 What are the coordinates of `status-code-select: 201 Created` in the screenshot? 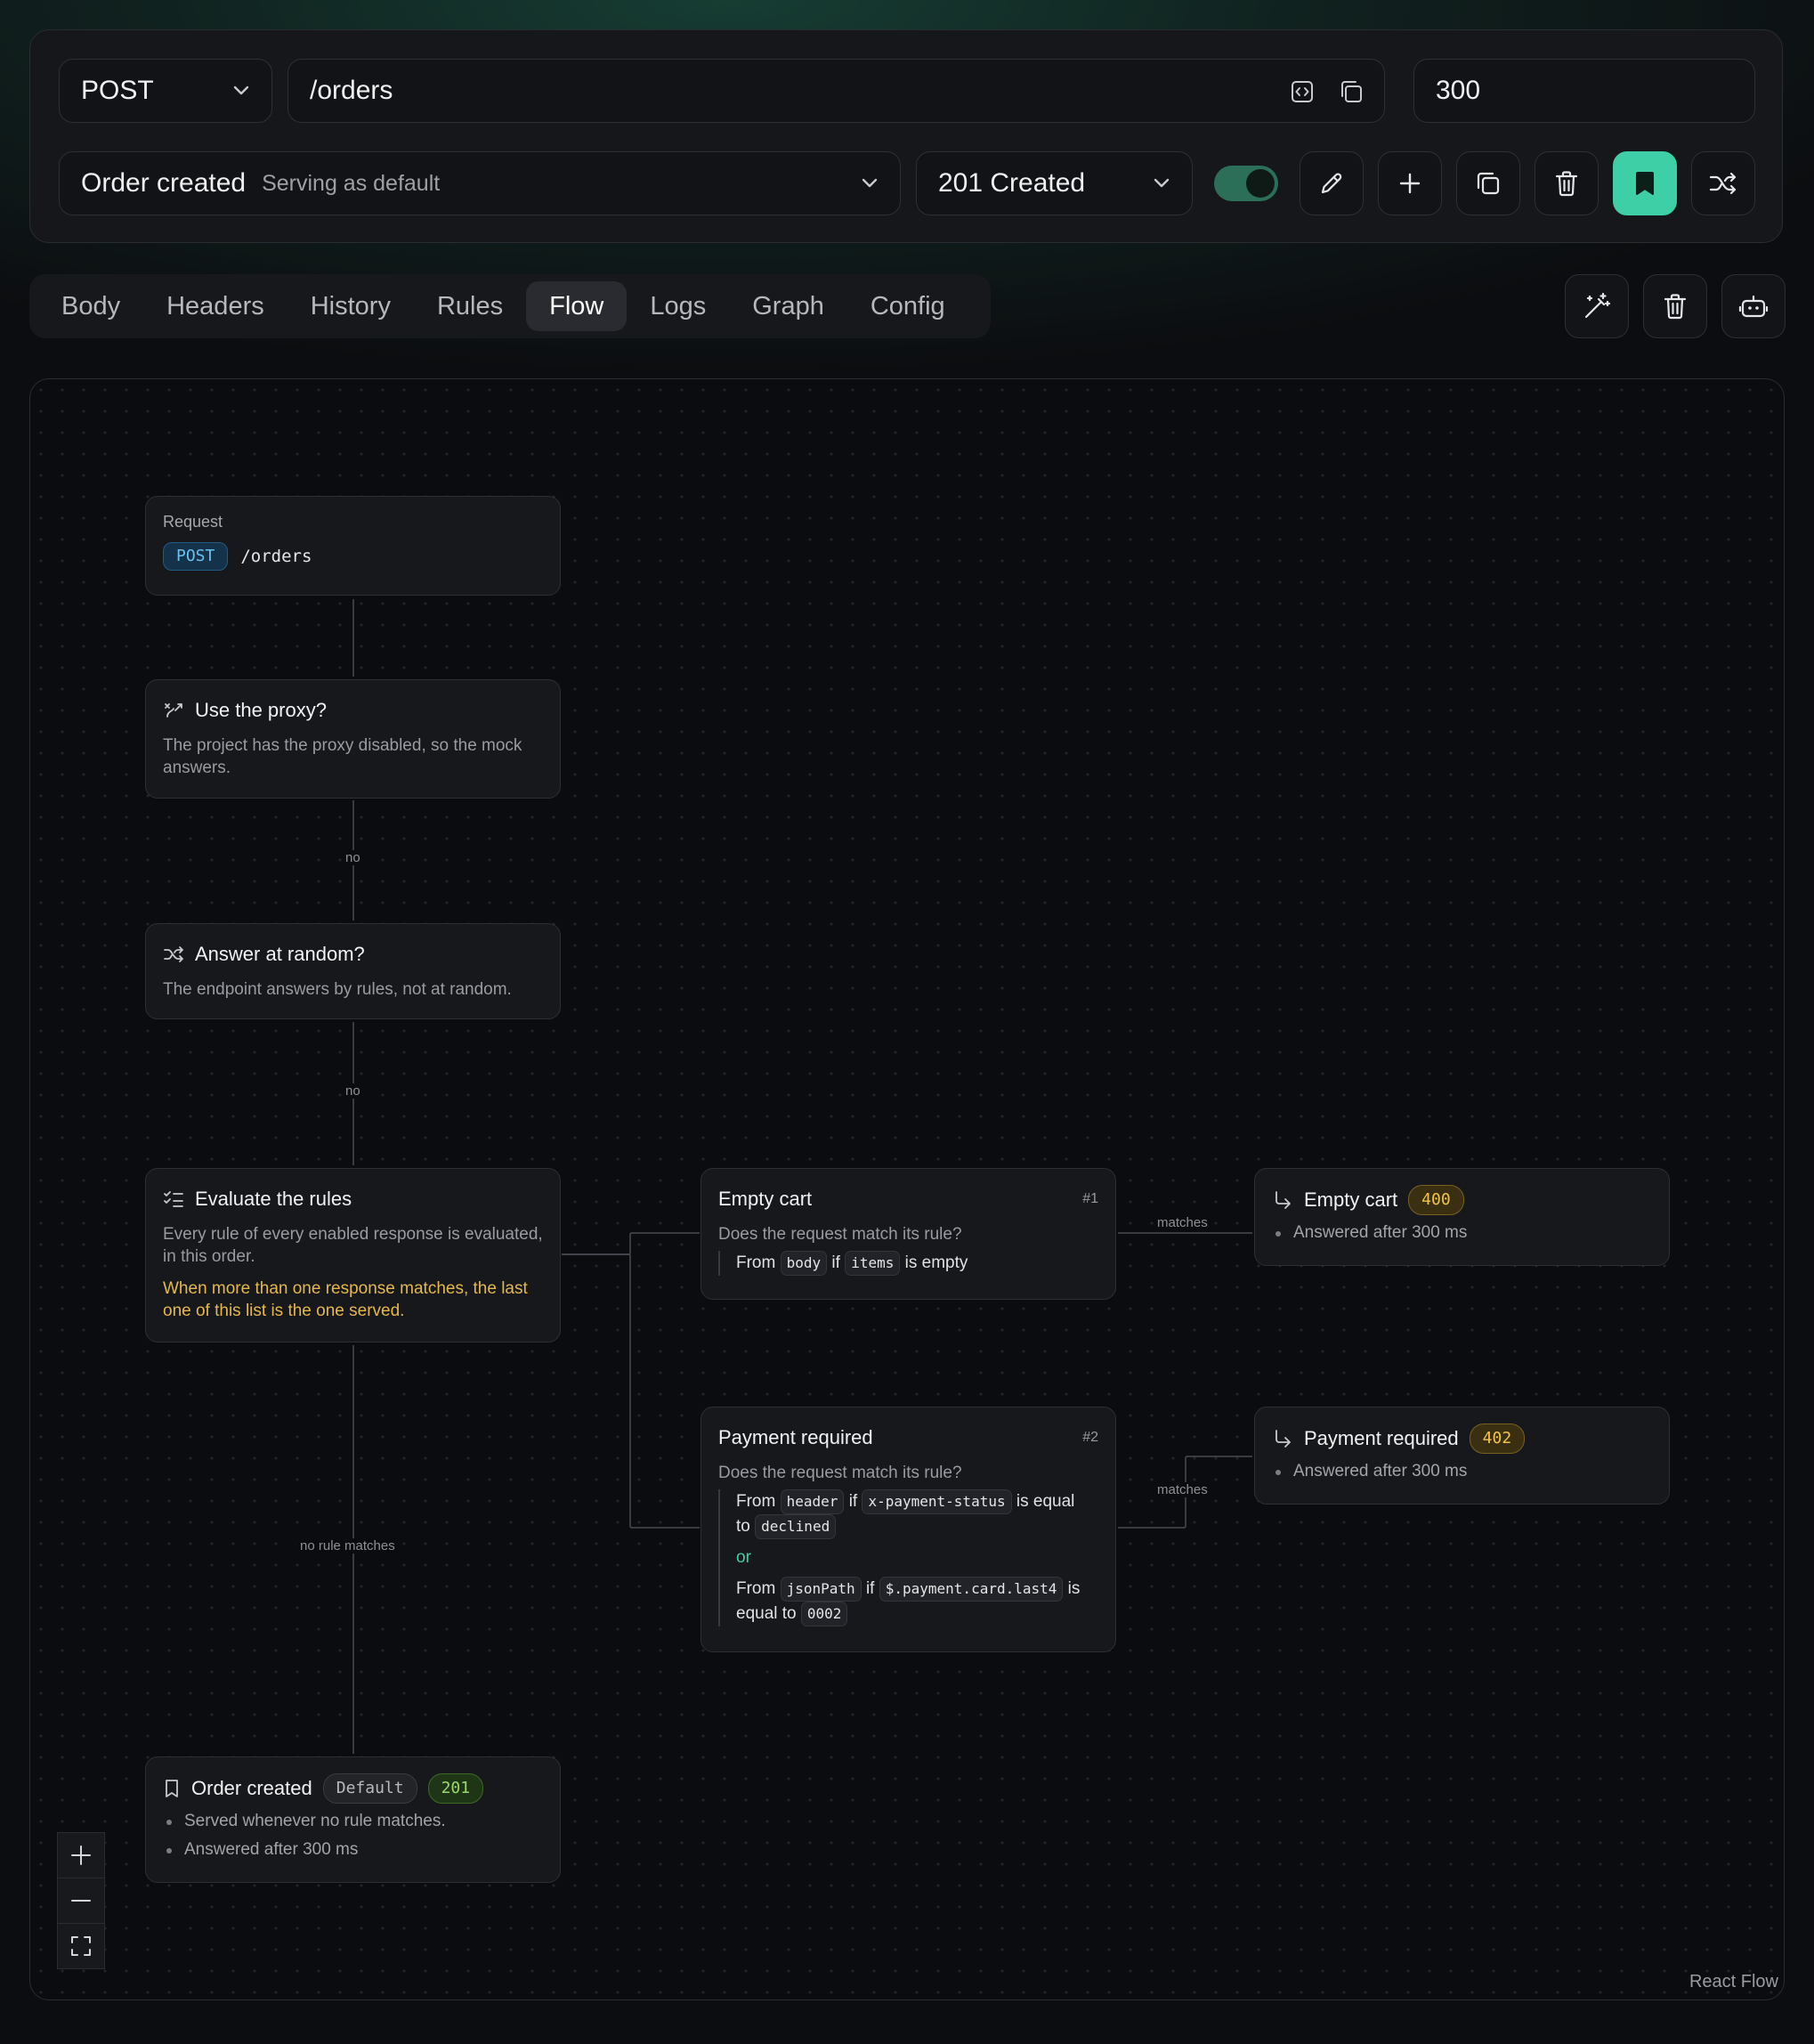 It's located at (1054, 183).